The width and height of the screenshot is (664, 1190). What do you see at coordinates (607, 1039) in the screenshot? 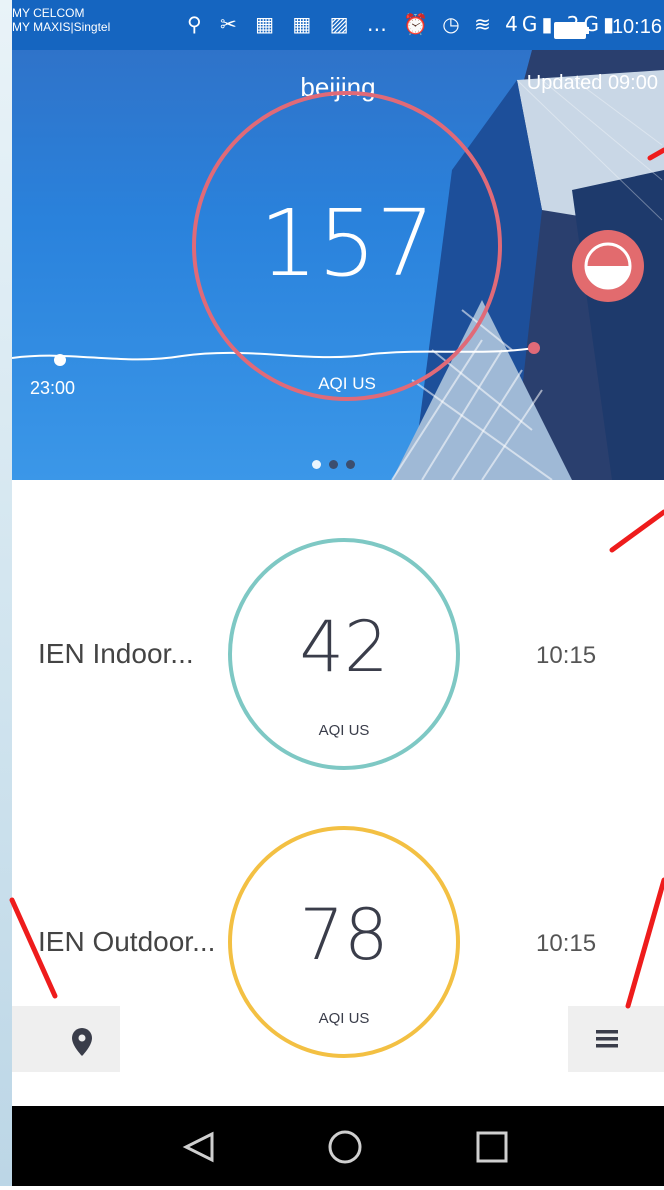
I see `hamburger-menu-icon` at bounding box center [607, 1039].